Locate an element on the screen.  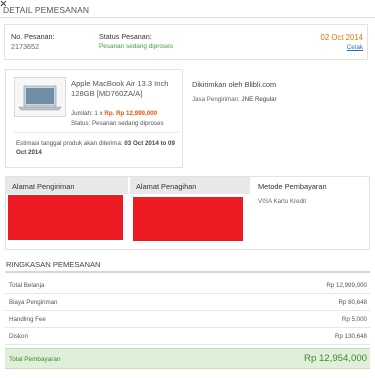
payment-method-value: VISA Kartu Kredit is located at coordinates (282, 201).